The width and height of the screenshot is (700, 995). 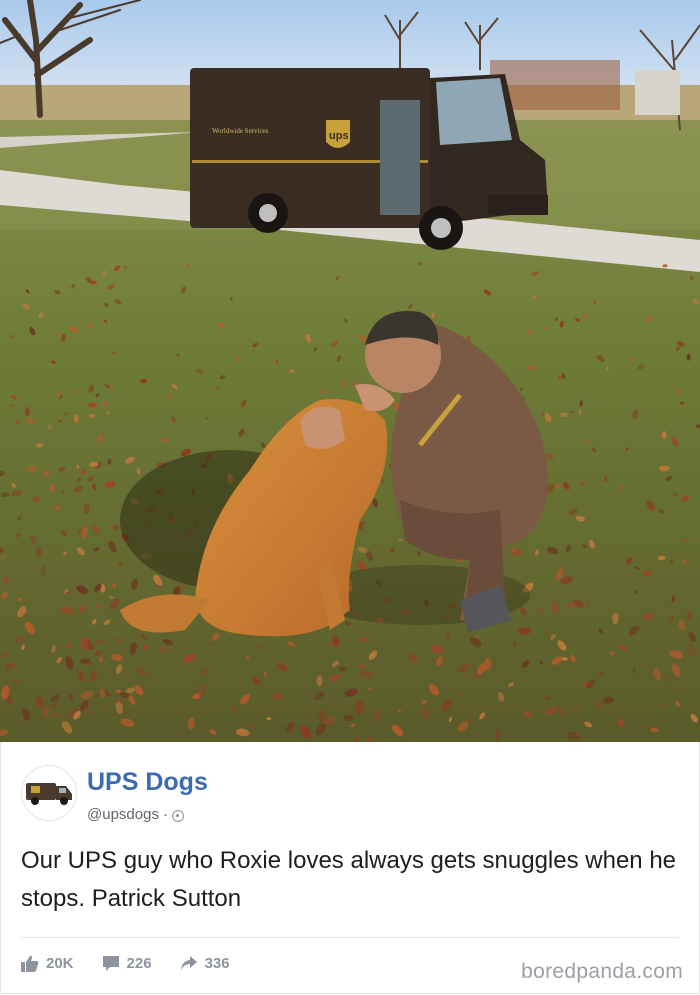 I want to click on post-meta: @upsdogs ·, so click(x=135, y=814).